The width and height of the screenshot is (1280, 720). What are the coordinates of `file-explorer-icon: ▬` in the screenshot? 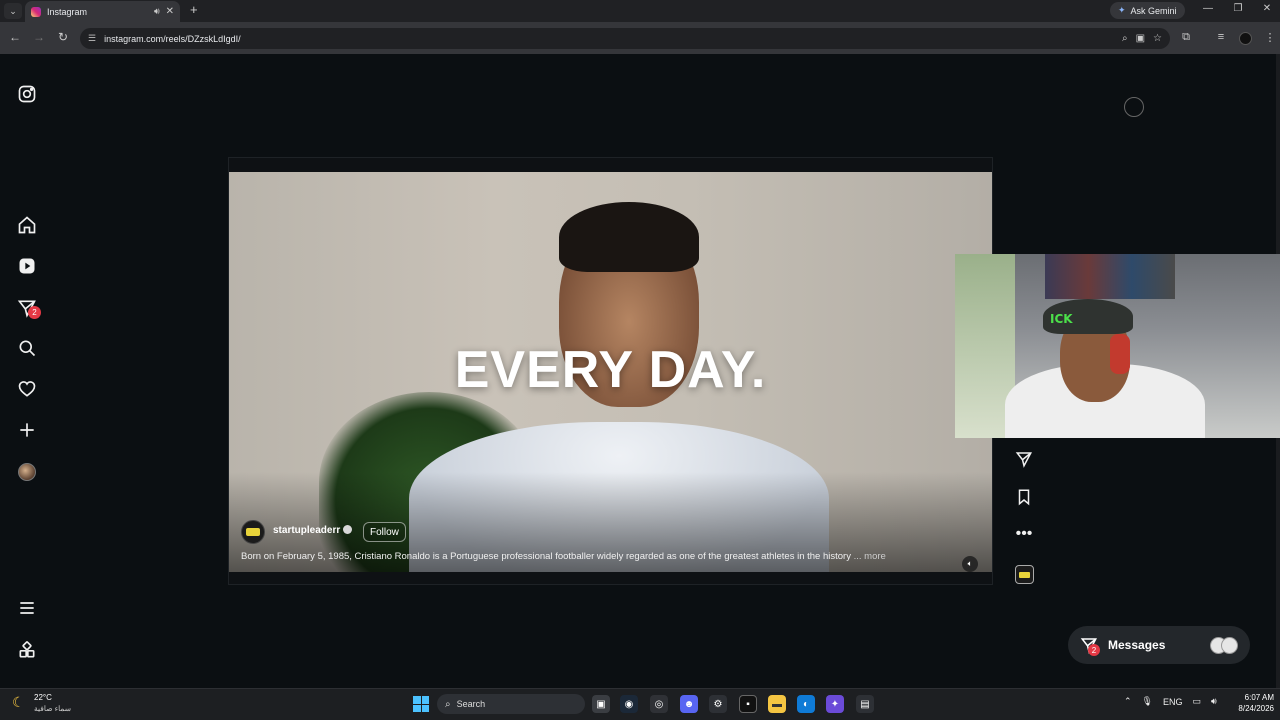 It's located at (777, 704).